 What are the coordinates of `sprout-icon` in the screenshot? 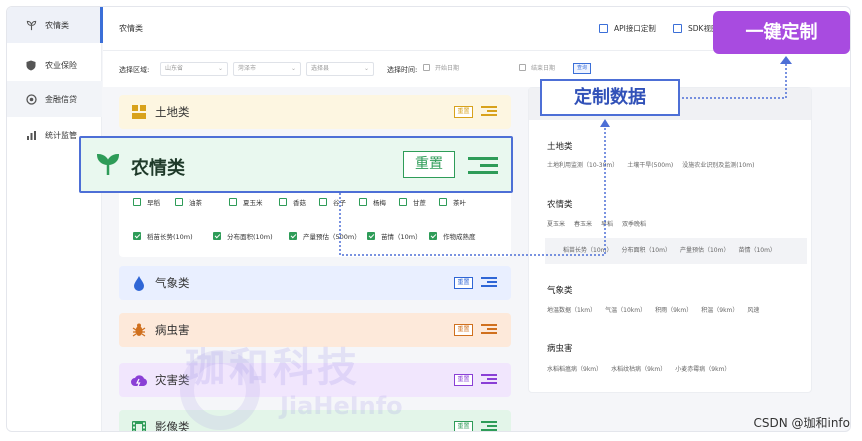 It's located at (108, 164).